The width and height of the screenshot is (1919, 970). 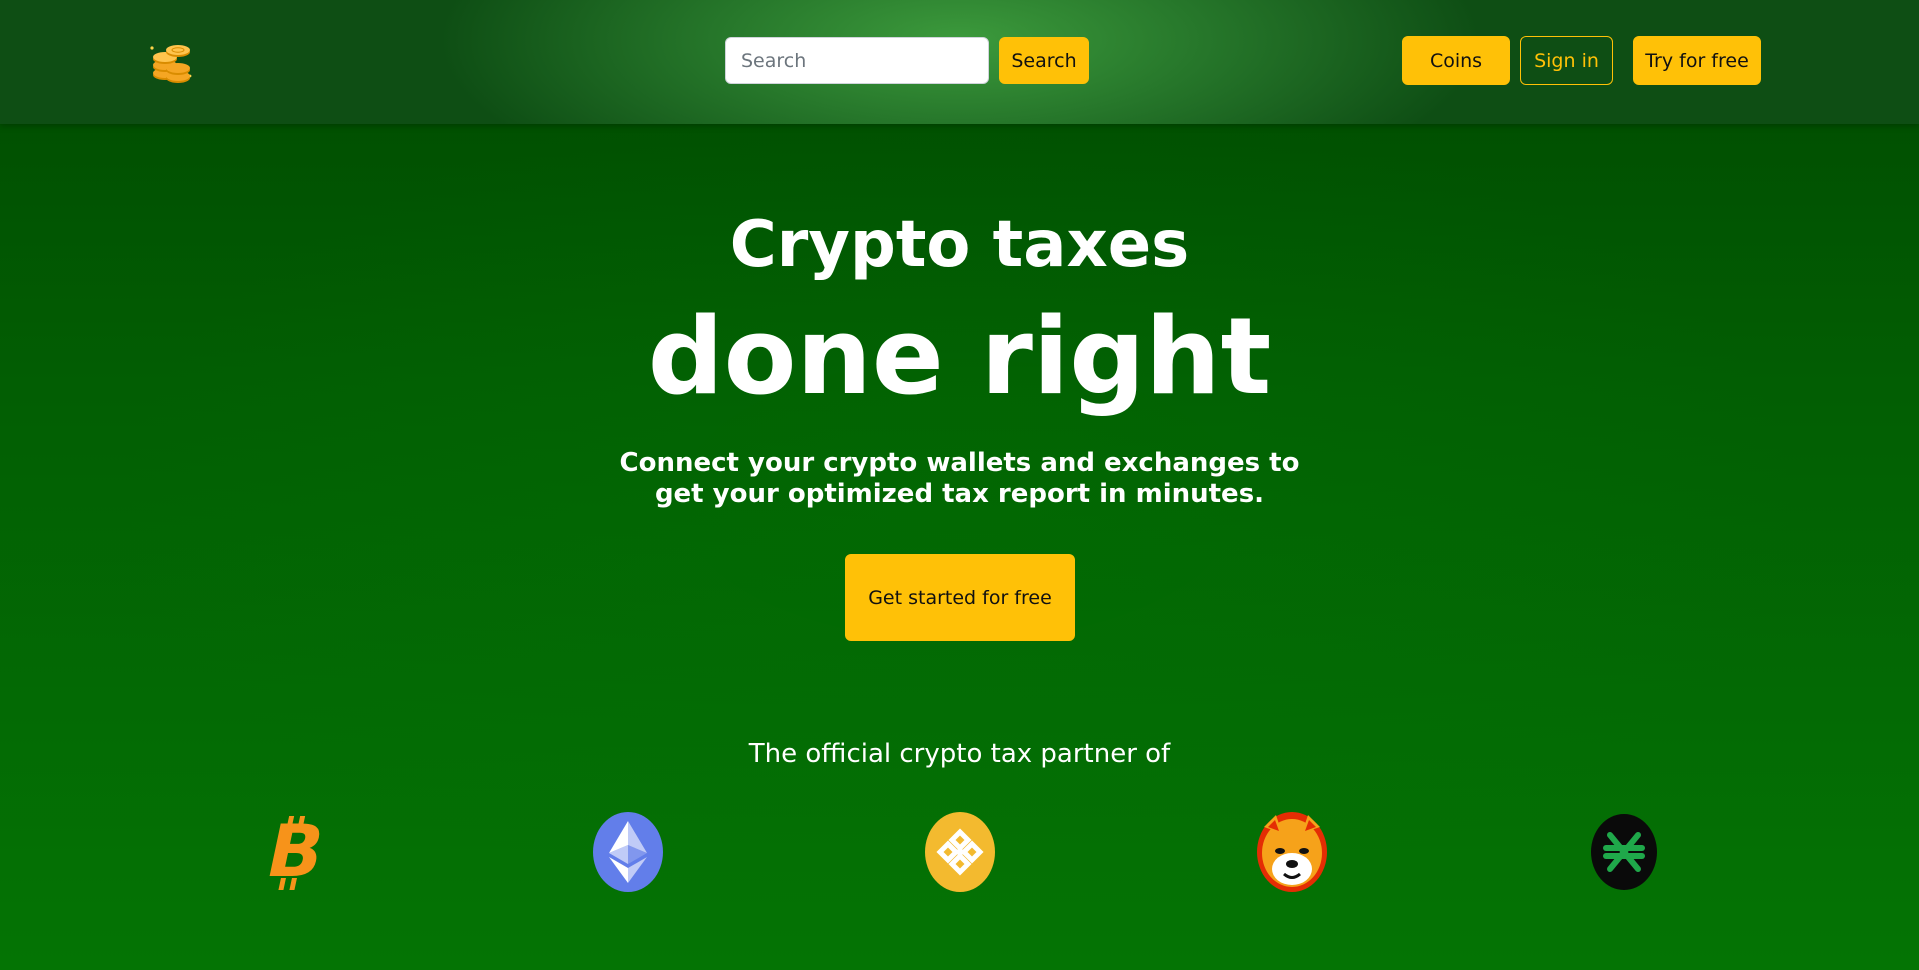 I want to click on stacks-icon, so click(x=1624, y=852).